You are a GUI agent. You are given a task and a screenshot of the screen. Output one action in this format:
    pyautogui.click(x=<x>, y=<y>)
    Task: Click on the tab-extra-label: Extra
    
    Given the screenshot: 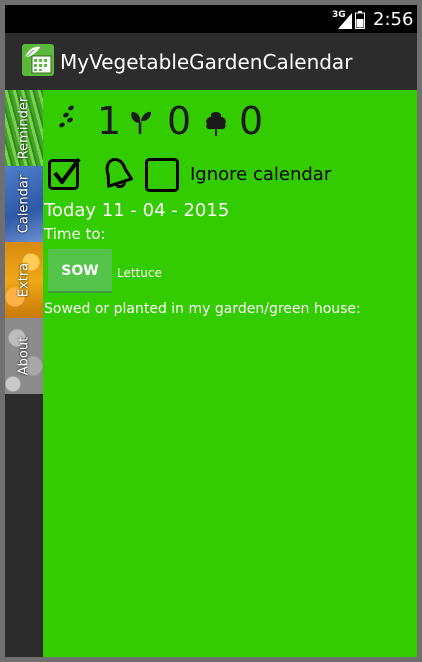 What is the action you would take?
    pyautogui.click(x=24, y=280)
    